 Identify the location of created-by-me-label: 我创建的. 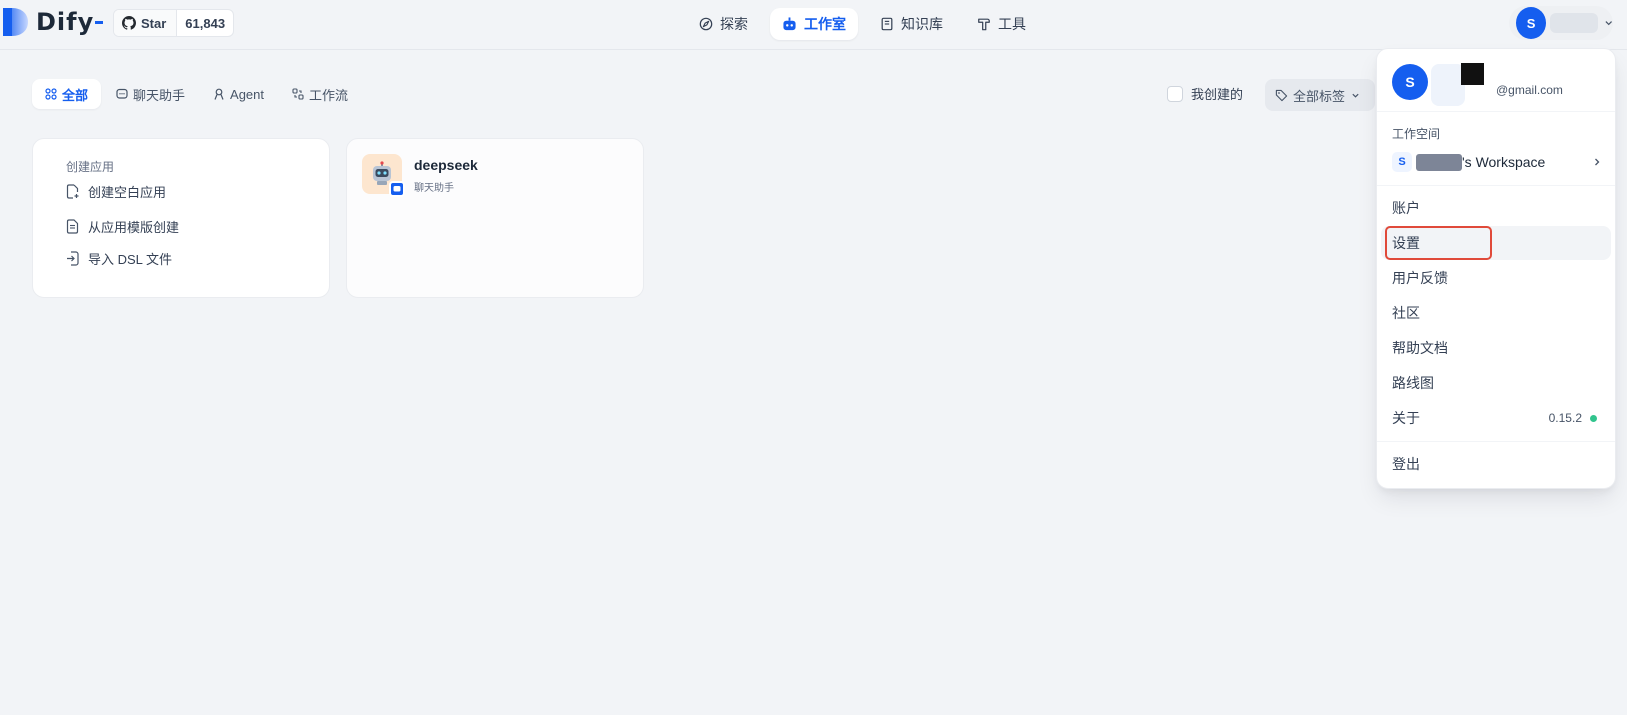
(1217, 94).